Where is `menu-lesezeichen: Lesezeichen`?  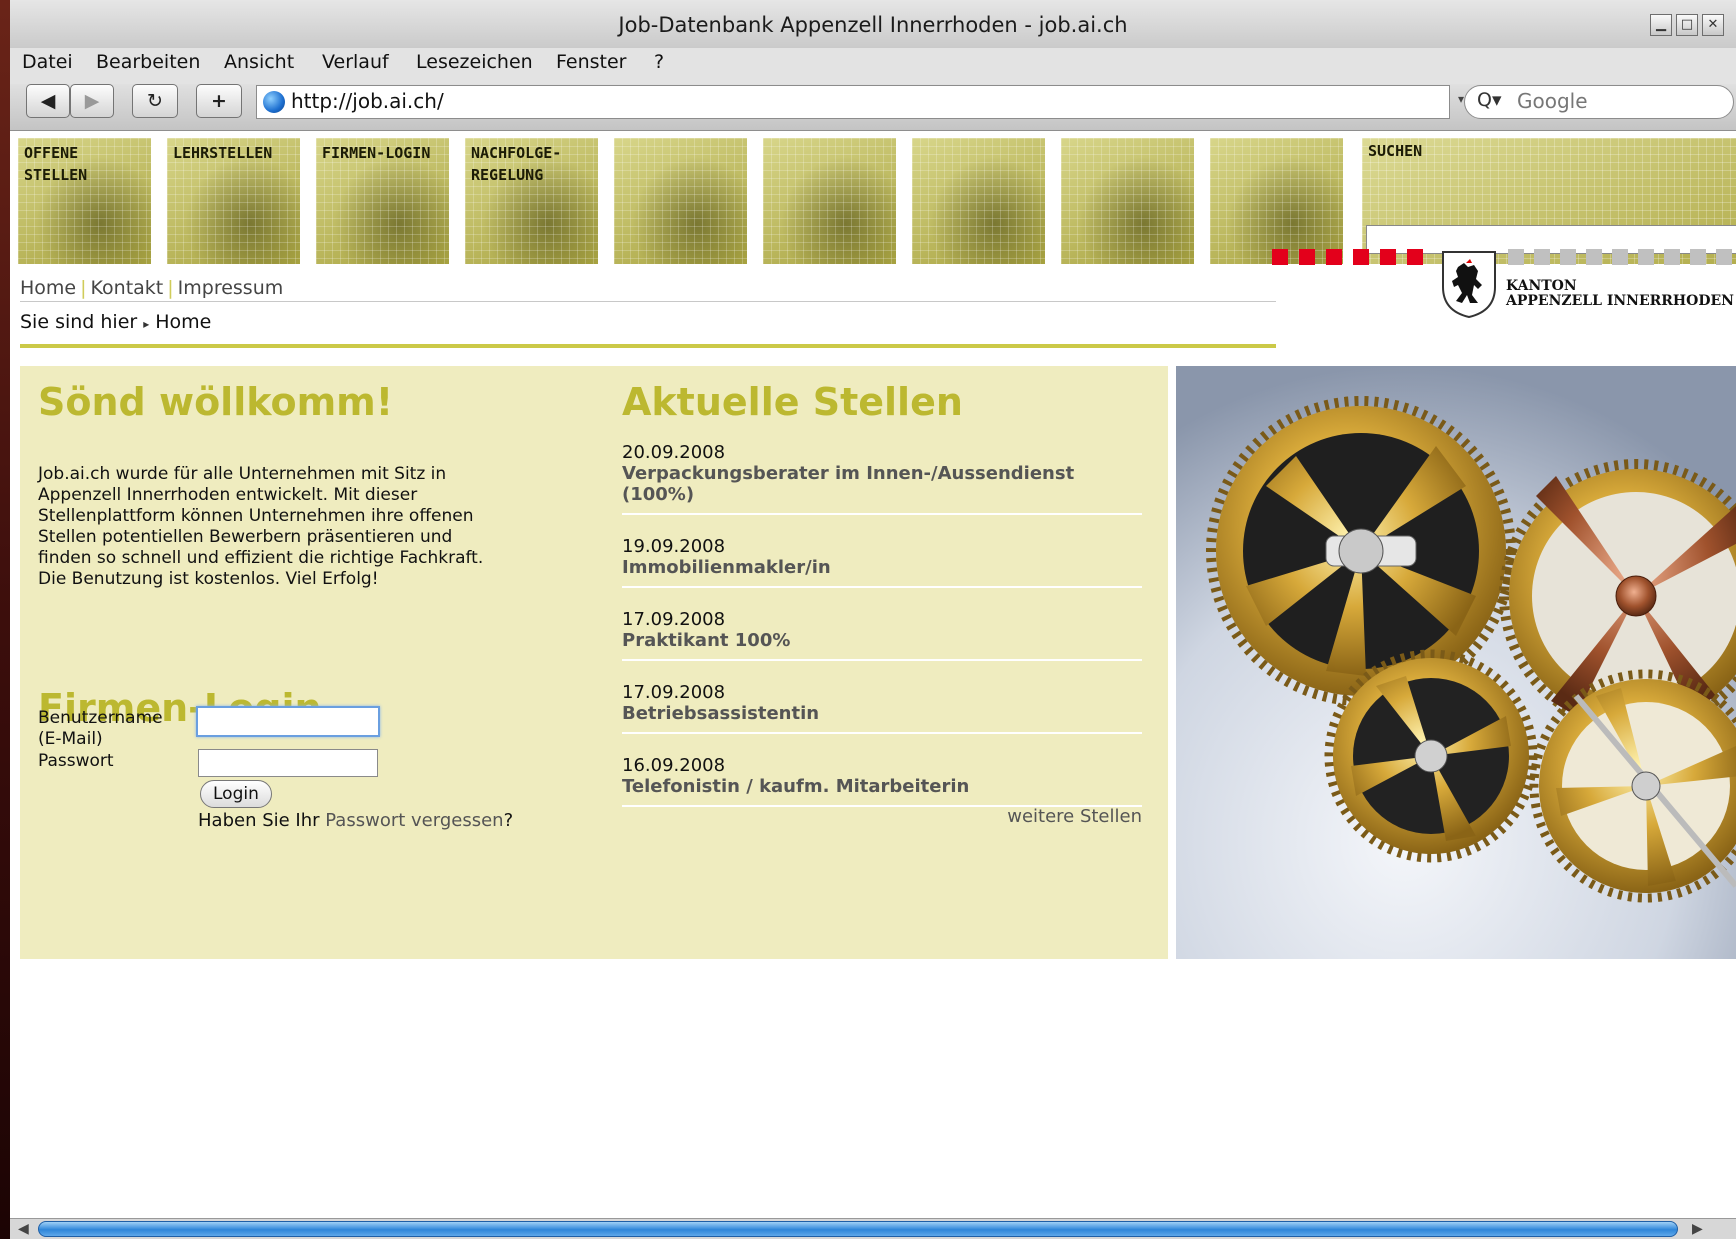
menu-lesezeichen: Lesezeichen is located at coordinates (474, 62).